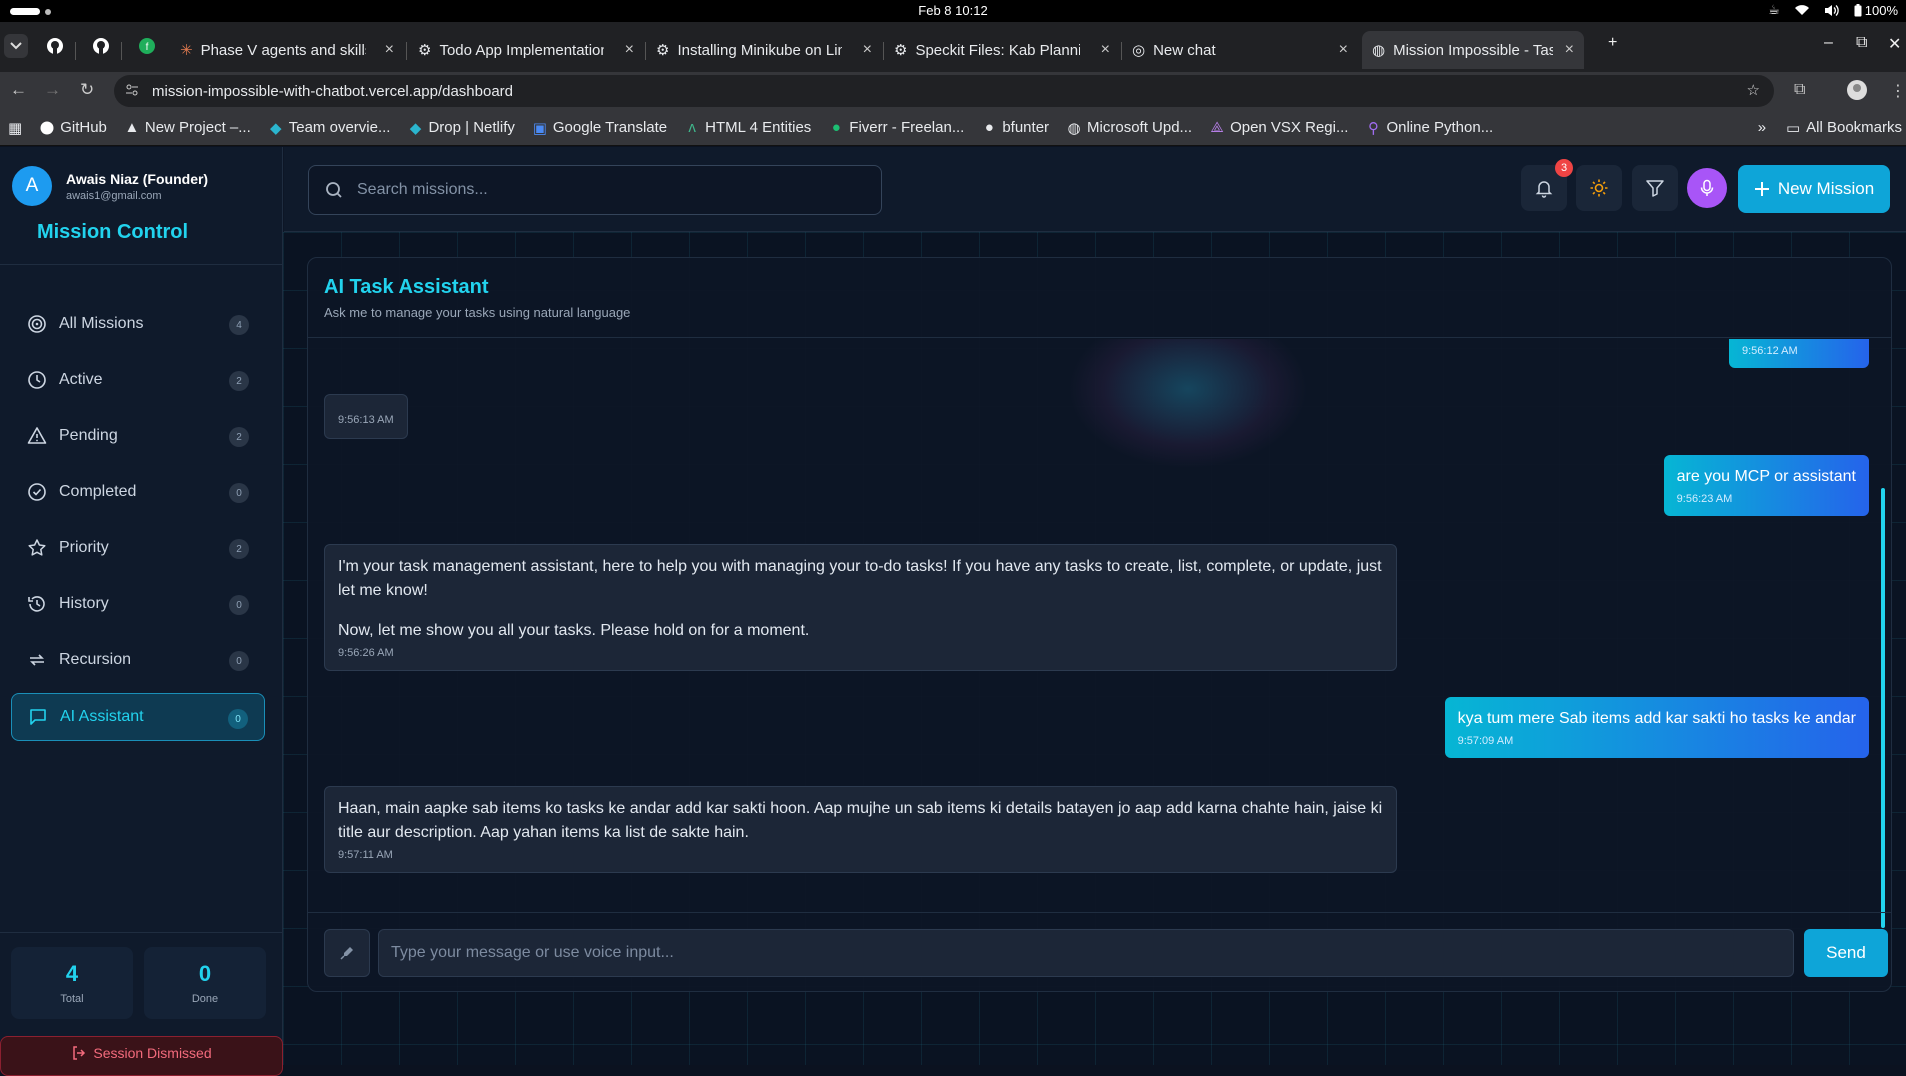 This screenshot has height=1076, width=1906. I want to click on chat-input-row: Send, so click(1099, 951).